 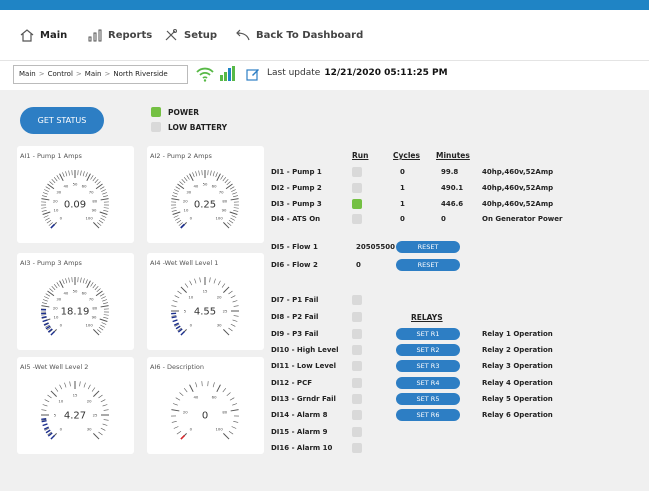 What do you see at coordinates (443, 219) in the screenshot?
I see `minutes-value: 0` at bounding box center [443, 219].